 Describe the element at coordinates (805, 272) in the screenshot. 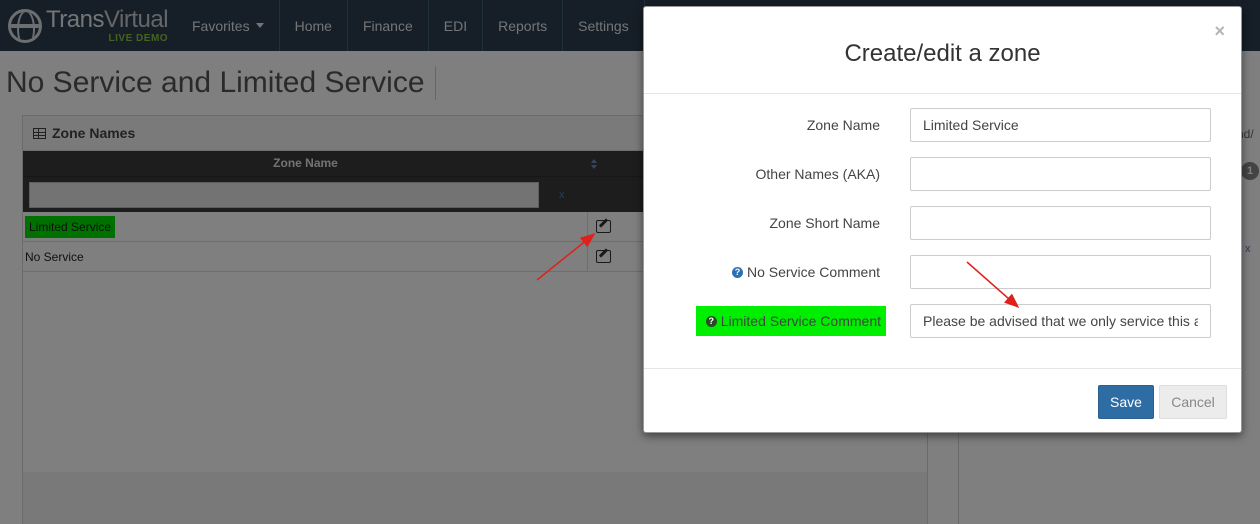

I see `no-service-comment-label: ? No Service Comment` at that location.